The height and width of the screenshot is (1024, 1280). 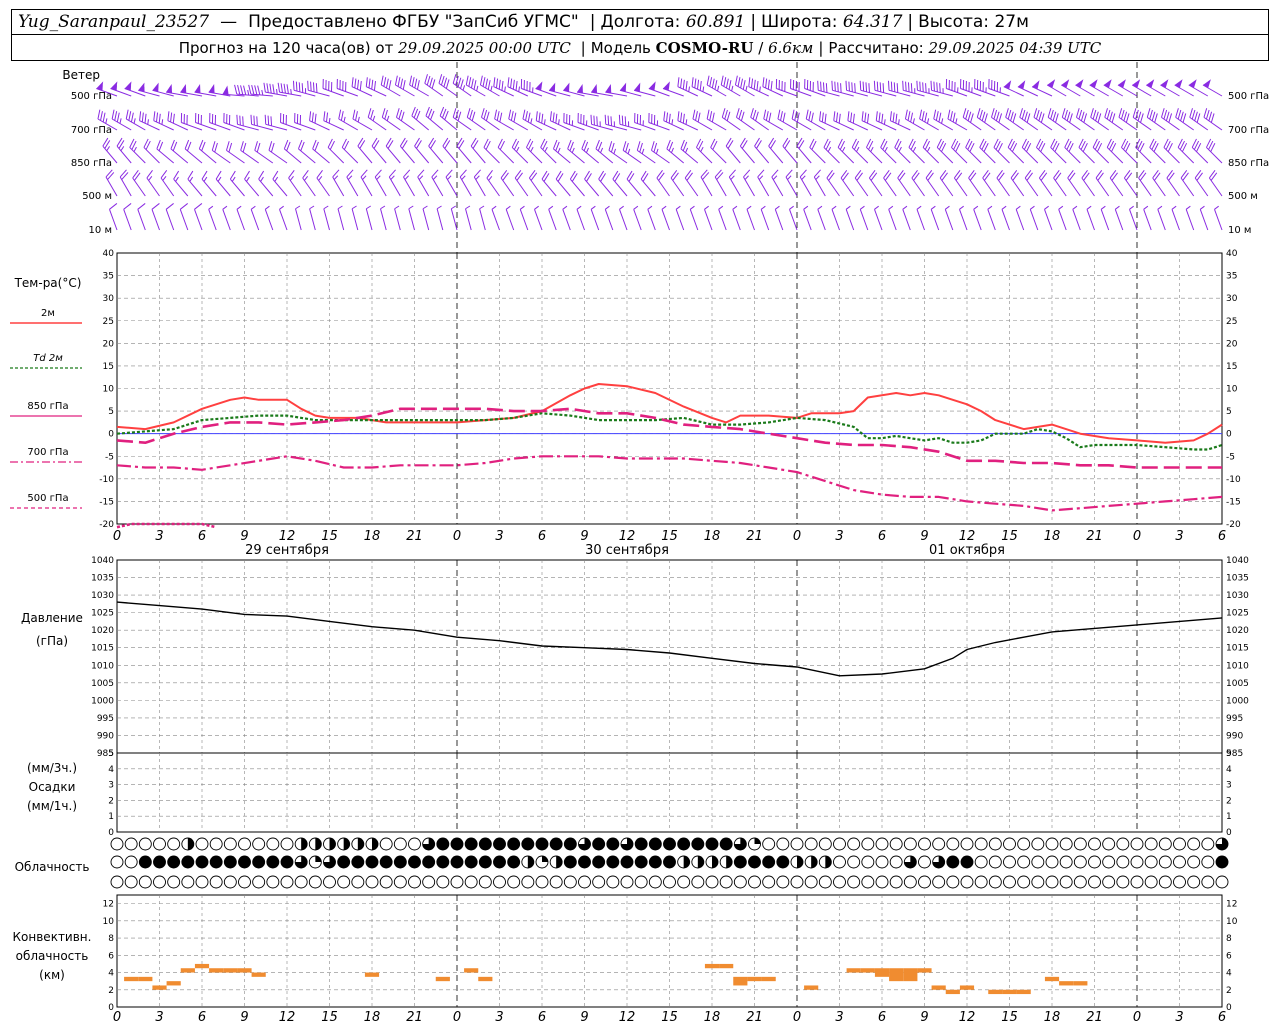 I want to click on temperature-series-line, so click(x=669, y=431).